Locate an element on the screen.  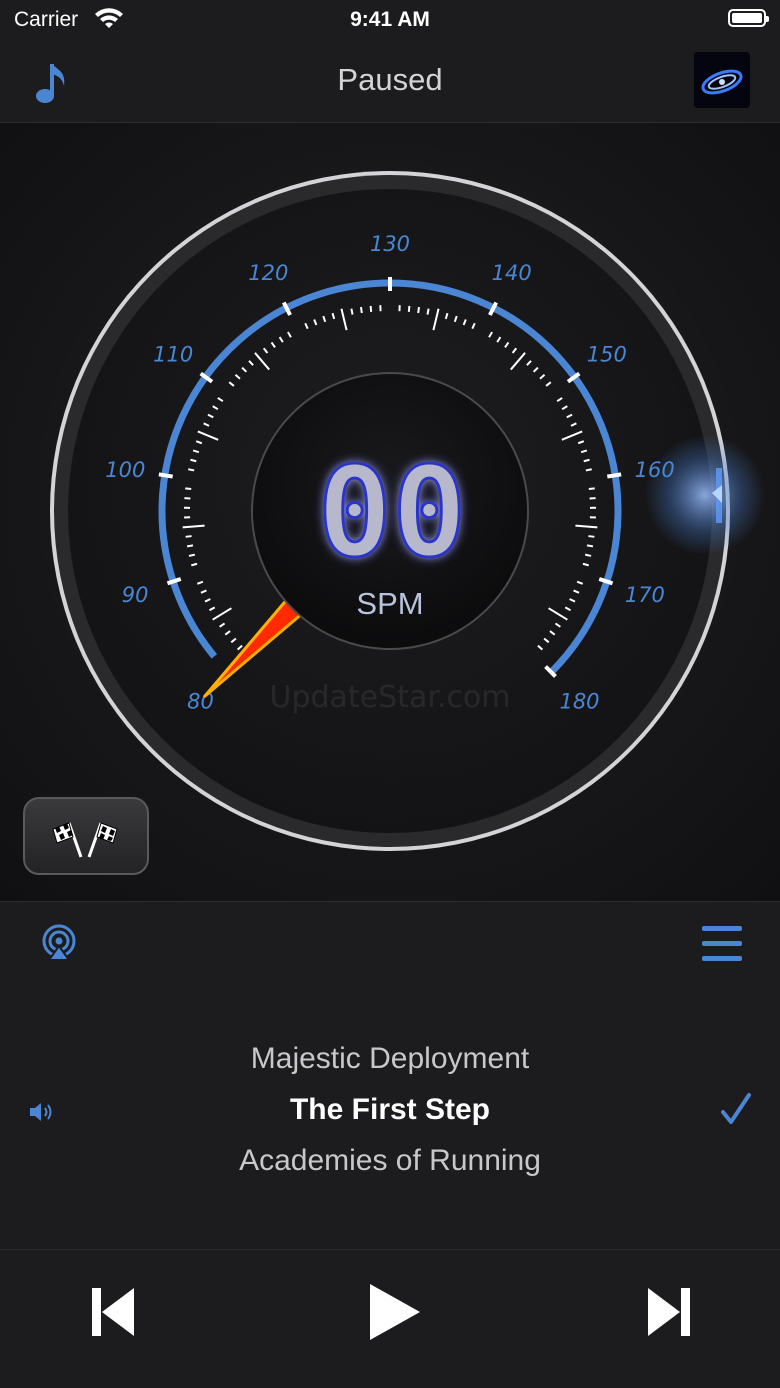
music-note-icon is located at coordinates (52, 82).